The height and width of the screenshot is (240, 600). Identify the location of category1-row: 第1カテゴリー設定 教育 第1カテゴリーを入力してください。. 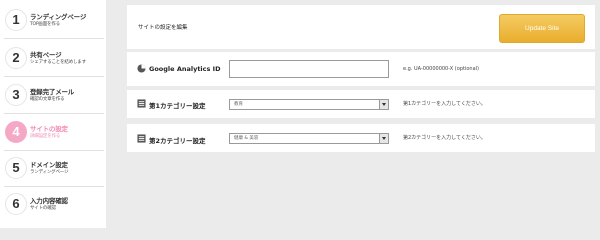
(361, 104).